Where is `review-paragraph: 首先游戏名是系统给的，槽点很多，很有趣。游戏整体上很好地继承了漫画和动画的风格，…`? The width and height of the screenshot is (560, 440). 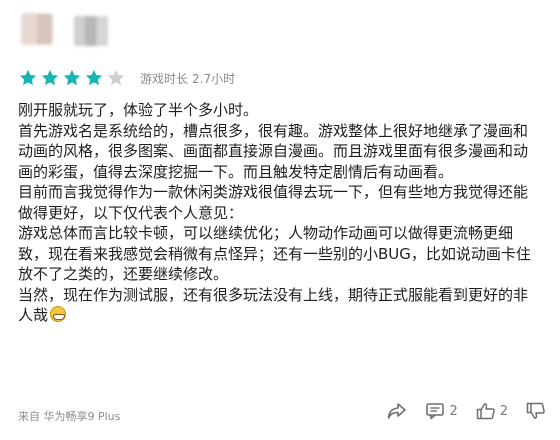
review-paragraph: 首先游戏名是系统给的，槽点很多，很有趣。游戏整体上很好地继承了漫画和动画的风格，… is located at coordinates (273, 151).